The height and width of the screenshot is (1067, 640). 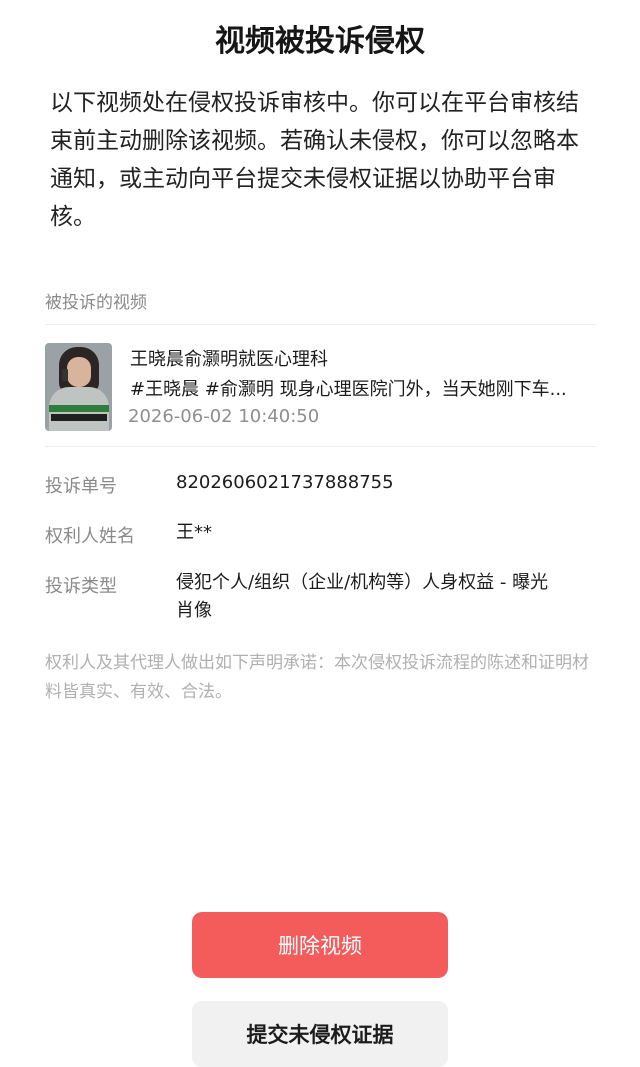 What do you see at coordinates (96, 303) in the screenshot?
I see `section-label-video: 被投诉的视频` at bounding box center [96, 303].